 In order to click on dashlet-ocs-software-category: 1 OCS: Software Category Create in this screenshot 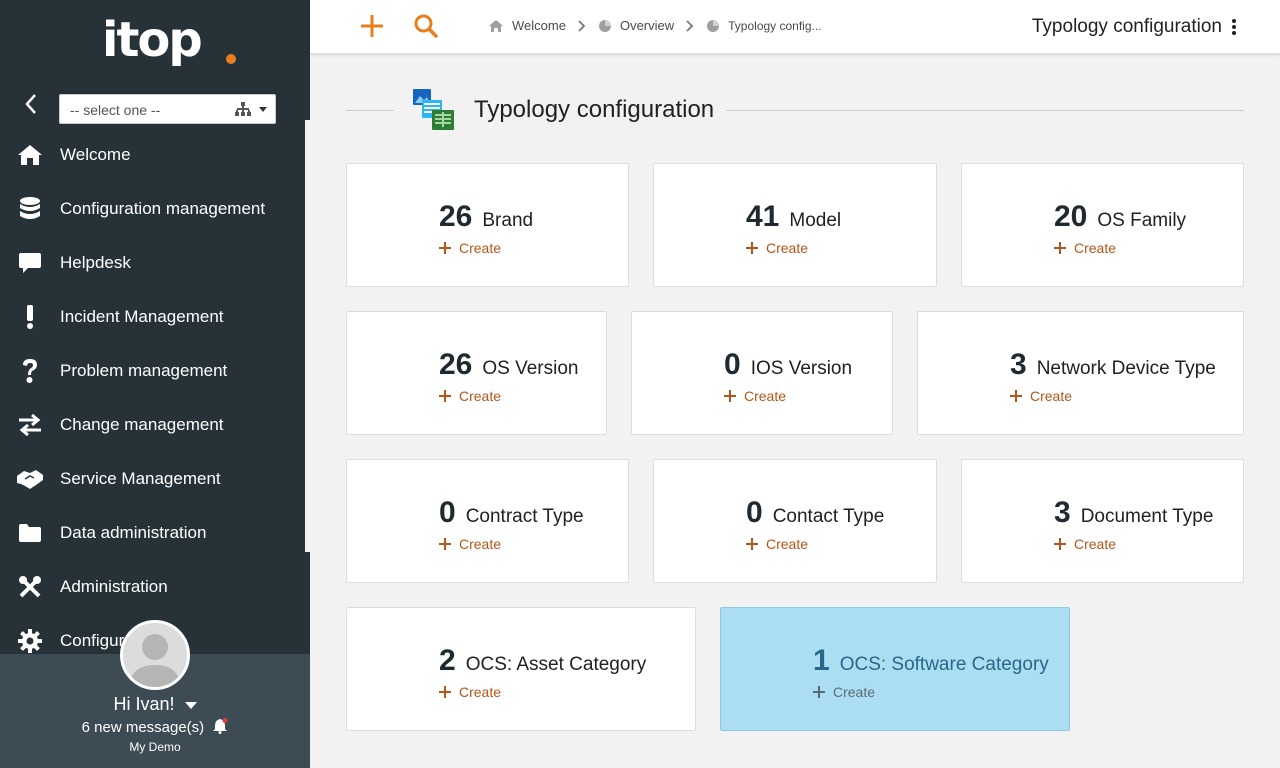, I will do `click(895, 669)`.